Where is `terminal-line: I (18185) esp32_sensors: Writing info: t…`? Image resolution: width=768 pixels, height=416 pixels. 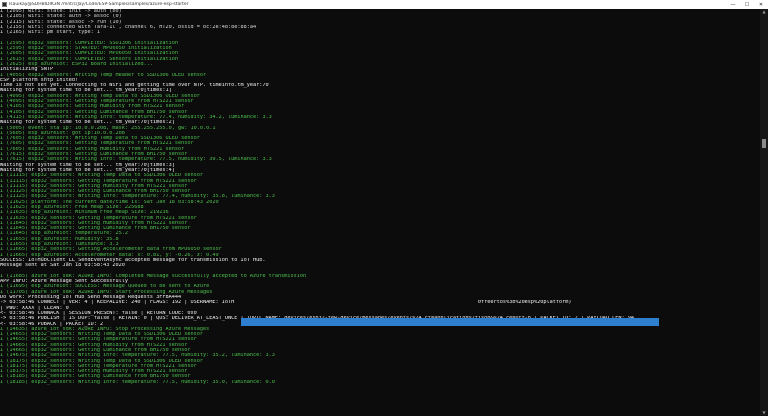
terminal-line: I (18185) esp32_sensors: Writing info: t… is located at coordinates (137, 382).